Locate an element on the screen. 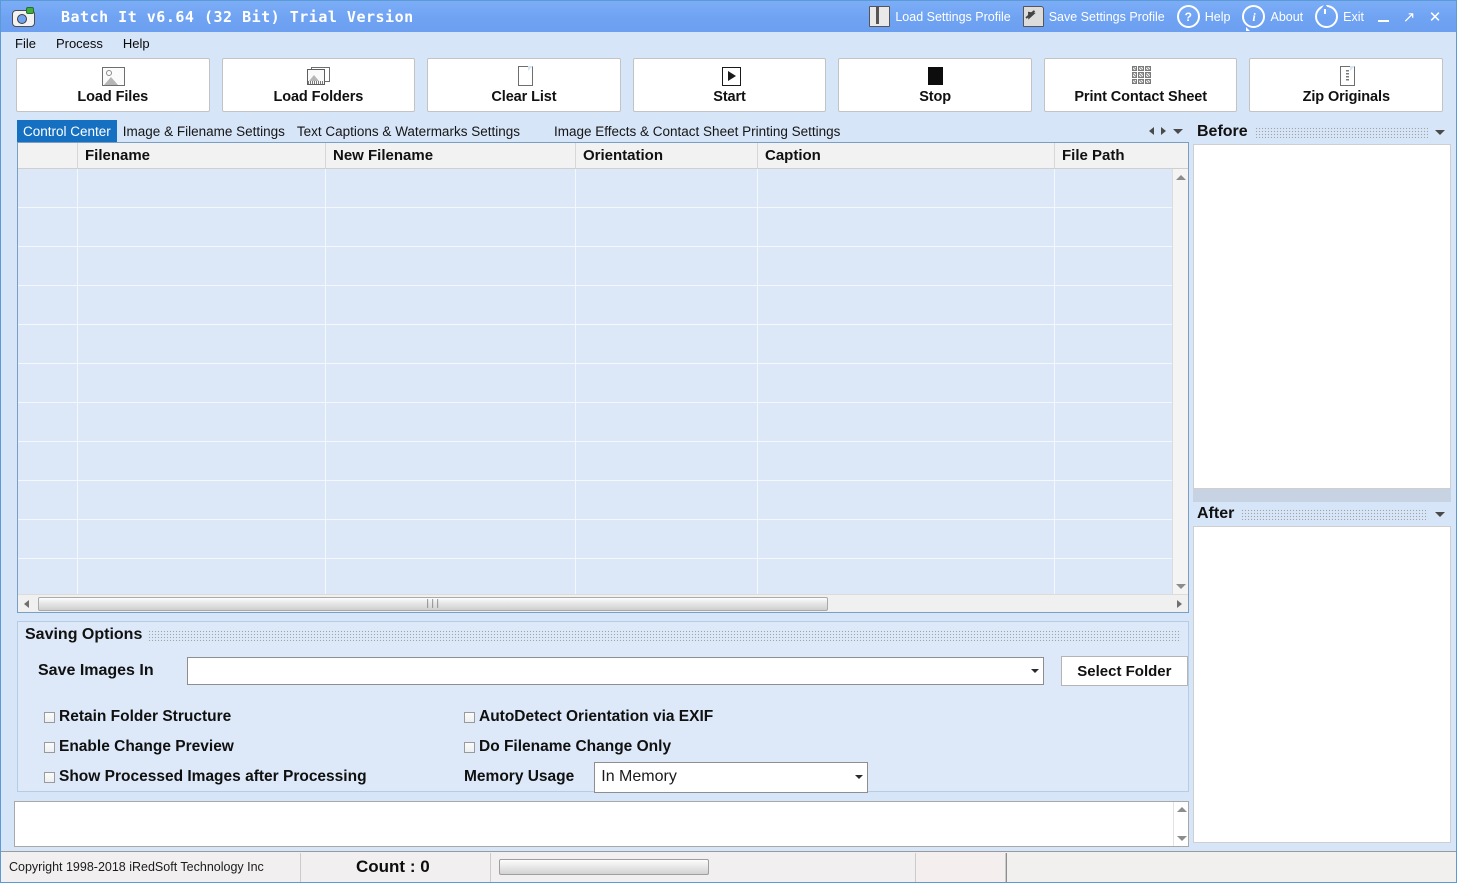 The height and width of the screenshot is (883, 1457). column-header-caption: Caption is located at coordinates (906, 155).